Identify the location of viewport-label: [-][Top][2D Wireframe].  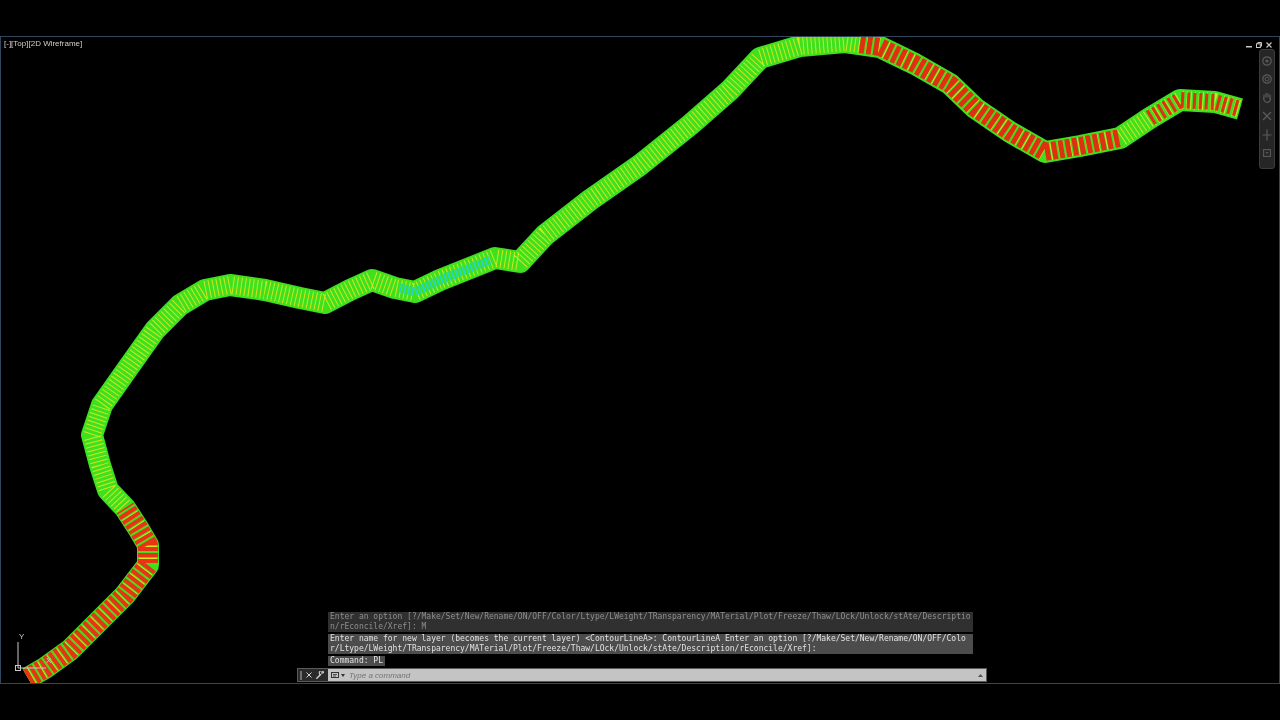
(43, 44).